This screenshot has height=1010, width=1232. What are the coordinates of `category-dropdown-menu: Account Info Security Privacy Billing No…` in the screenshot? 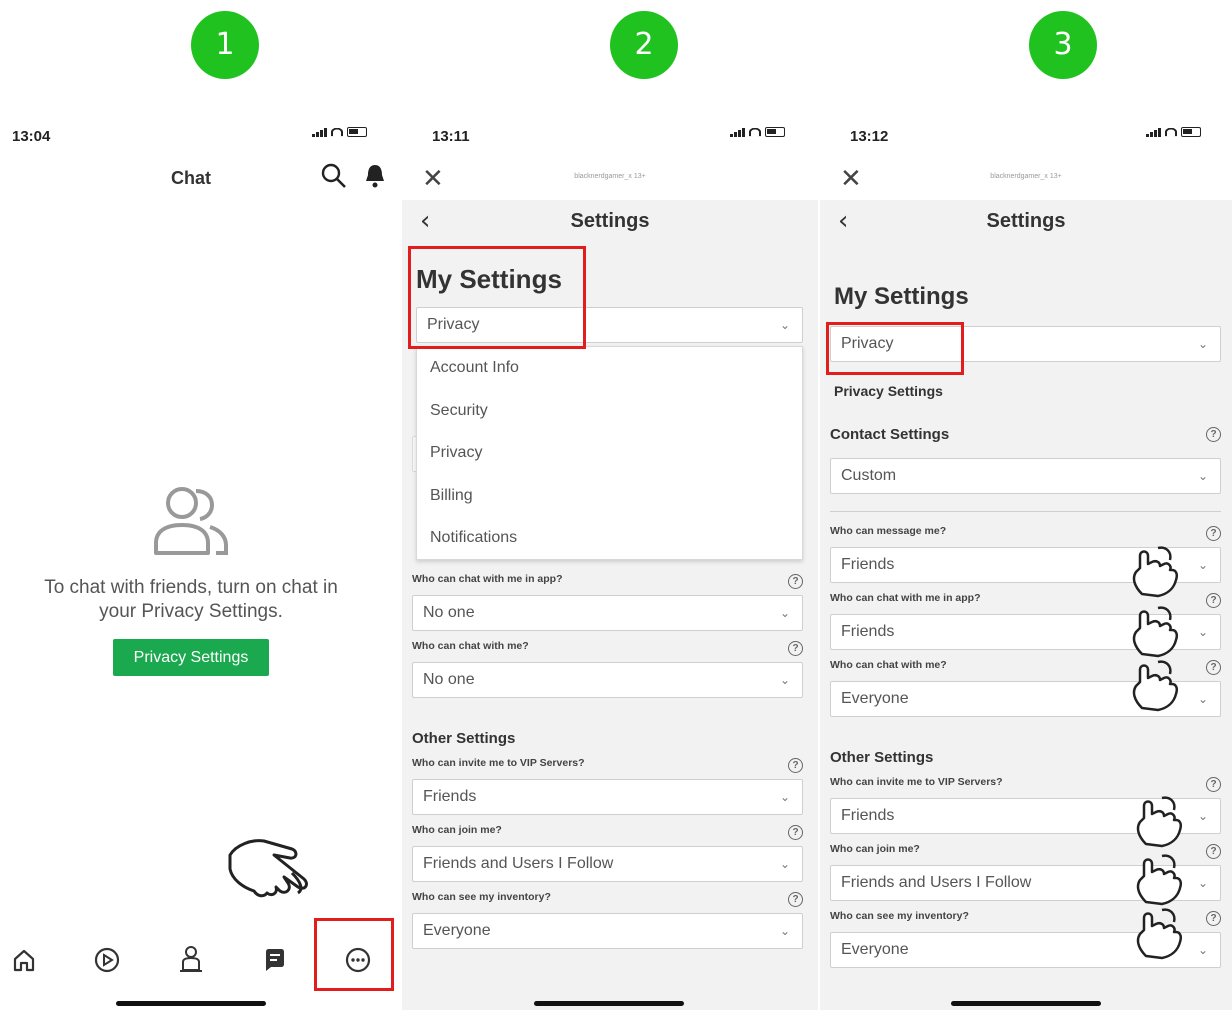 It's located at (609, 453).